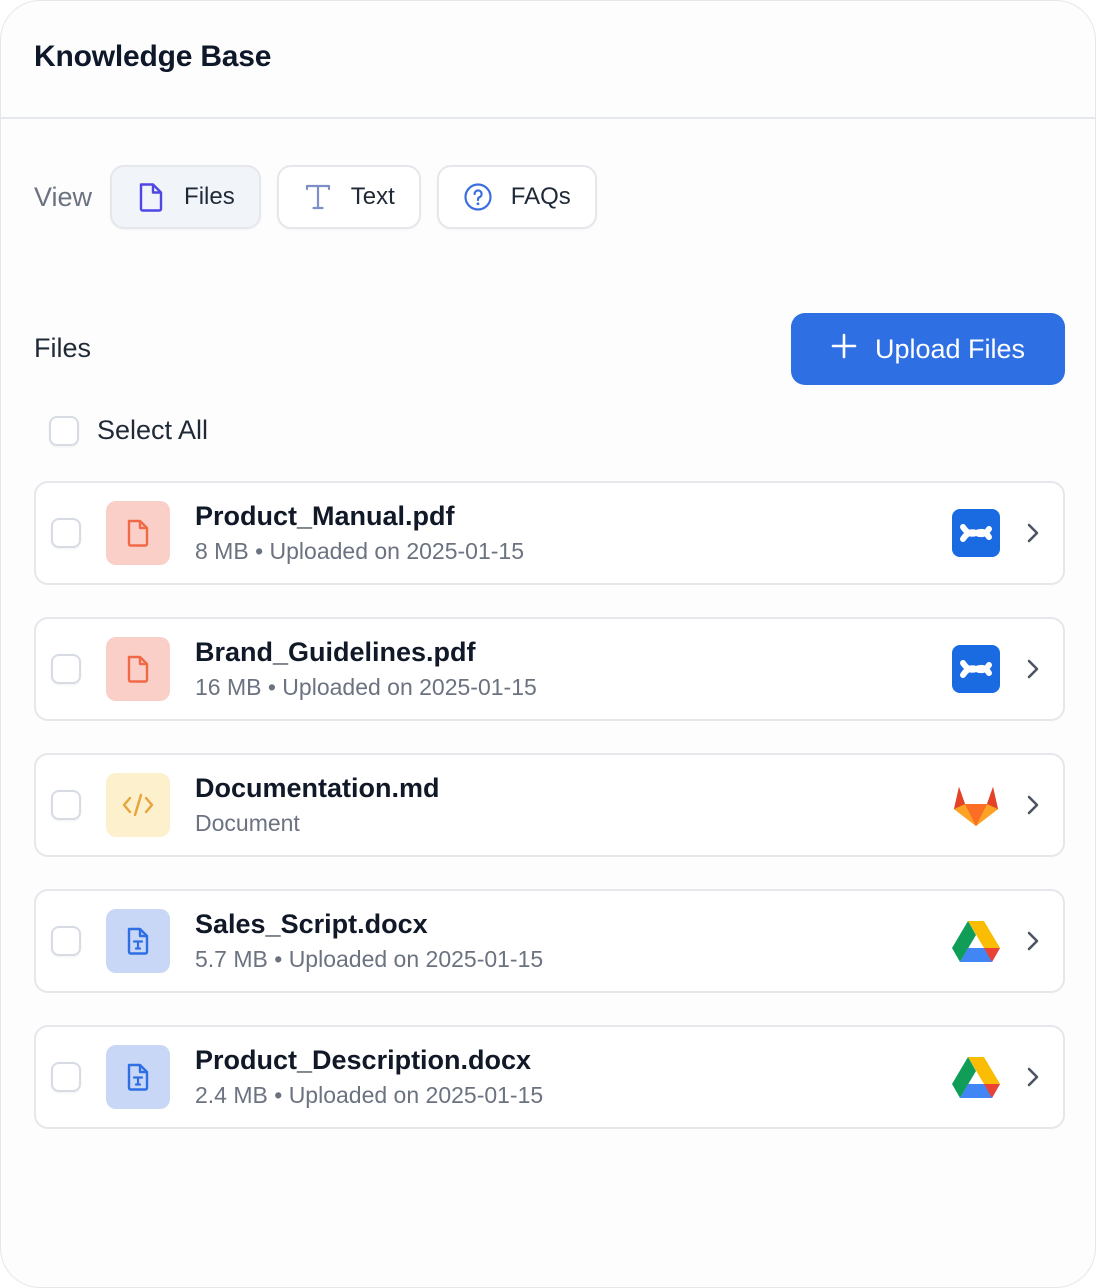 Image resolution: width=1096 pixels, height=1288 pixels. What do you see at coordinates (372, 196) in the screenshot?
I see `view-text-label: Text` at bounding box center [372, 196].